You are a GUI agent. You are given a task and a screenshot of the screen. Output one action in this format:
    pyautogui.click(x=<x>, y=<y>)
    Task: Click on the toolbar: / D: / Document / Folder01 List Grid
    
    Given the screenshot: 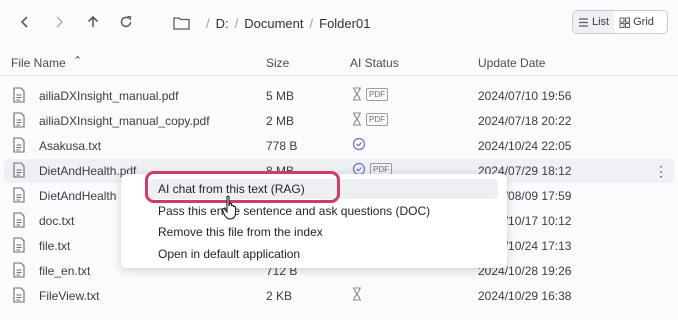 What is the action you would take?
    pyautogui.click(x=339, y=23)
    